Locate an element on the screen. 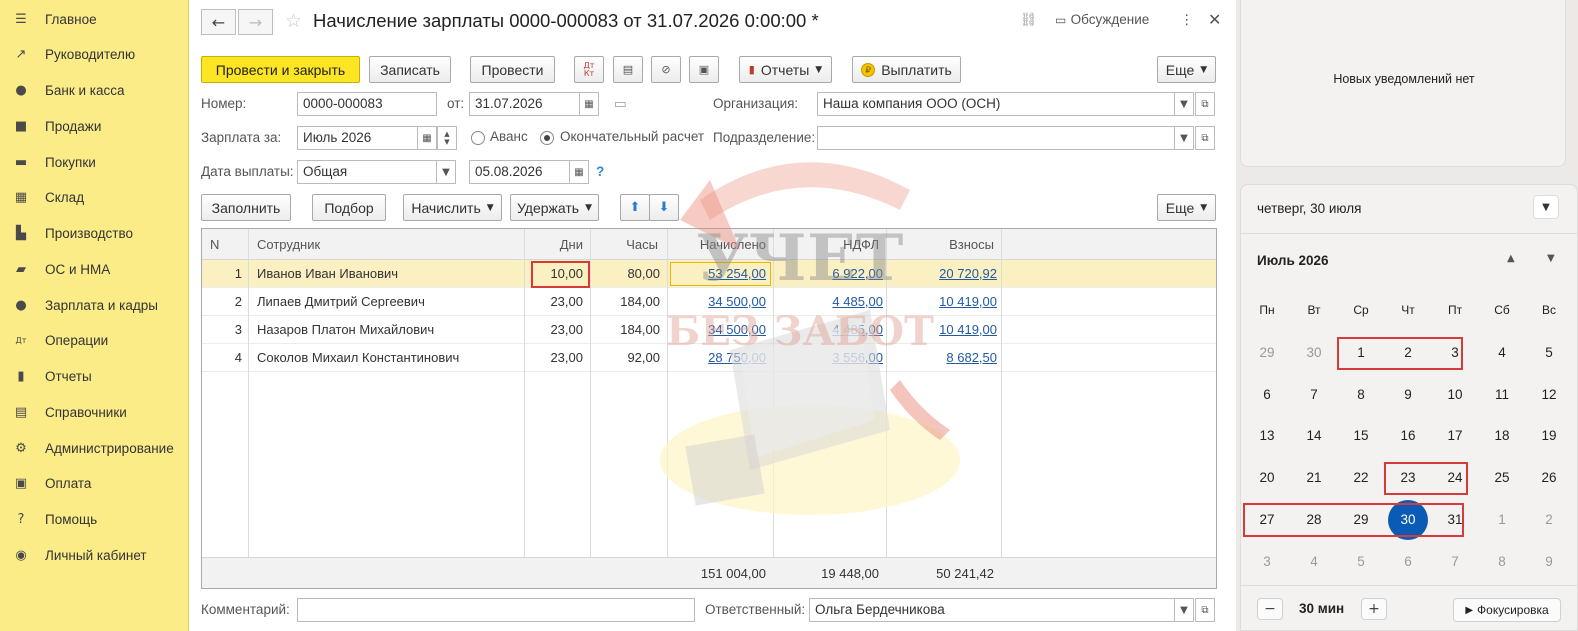 This screenshot has height=631, width=1578. column-header: Дни is located at coordinates (571, 244).